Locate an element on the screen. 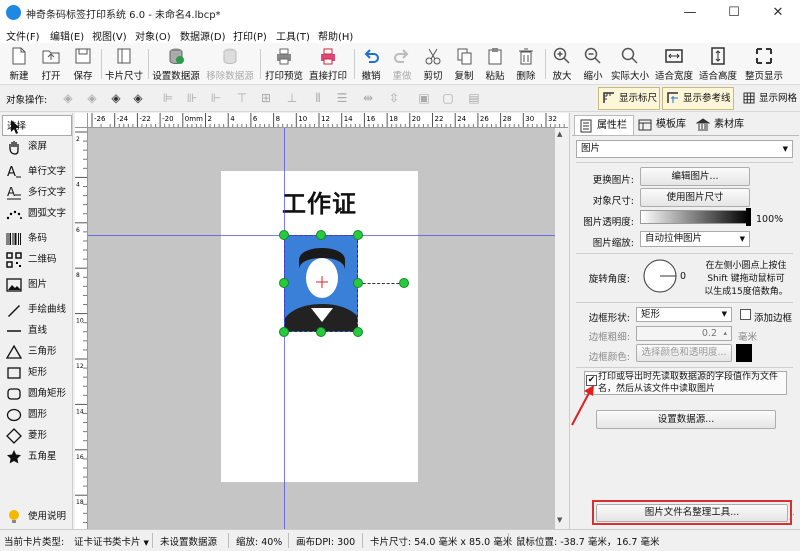 This screenshot has height=551, width=800. rotation-dial is located at coordinates (662, 276).